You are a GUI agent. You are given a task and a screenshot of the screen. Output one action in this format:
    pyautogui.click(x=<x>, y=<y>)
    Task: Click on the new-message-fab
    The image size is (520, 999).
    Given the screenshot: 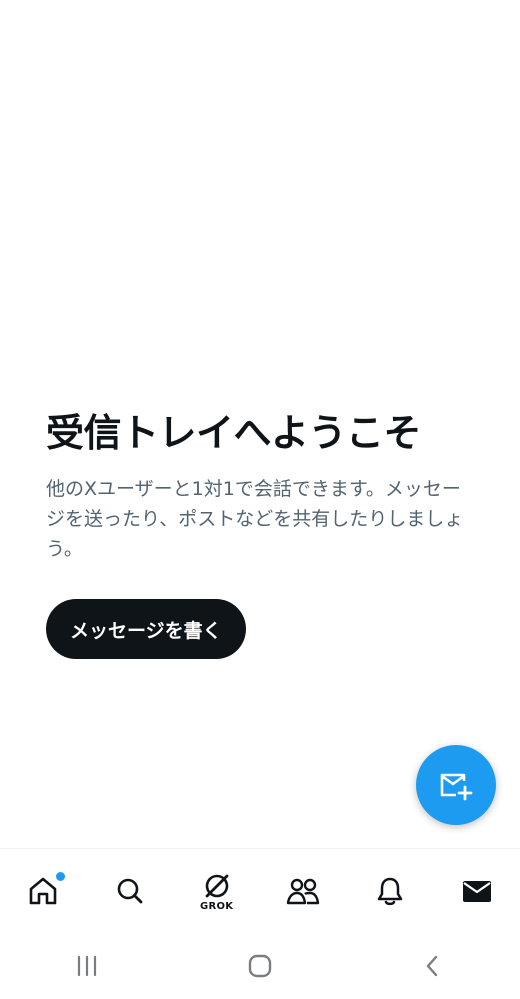 What is the action you would take?
    pyautogui.click(x=456, y=785)
    